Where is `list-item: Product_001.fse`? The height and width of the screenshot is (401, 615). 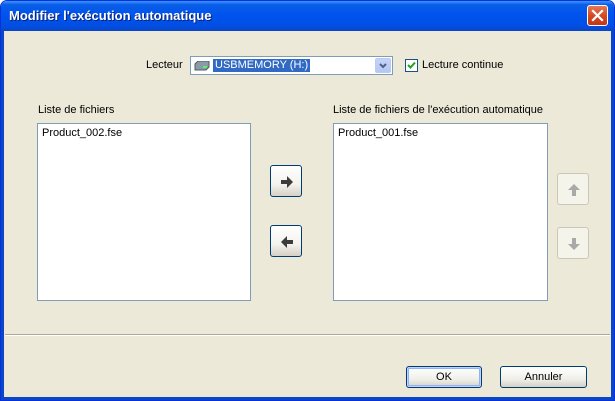
list-item: Product_001.fse is located at coordinates (378, 133).